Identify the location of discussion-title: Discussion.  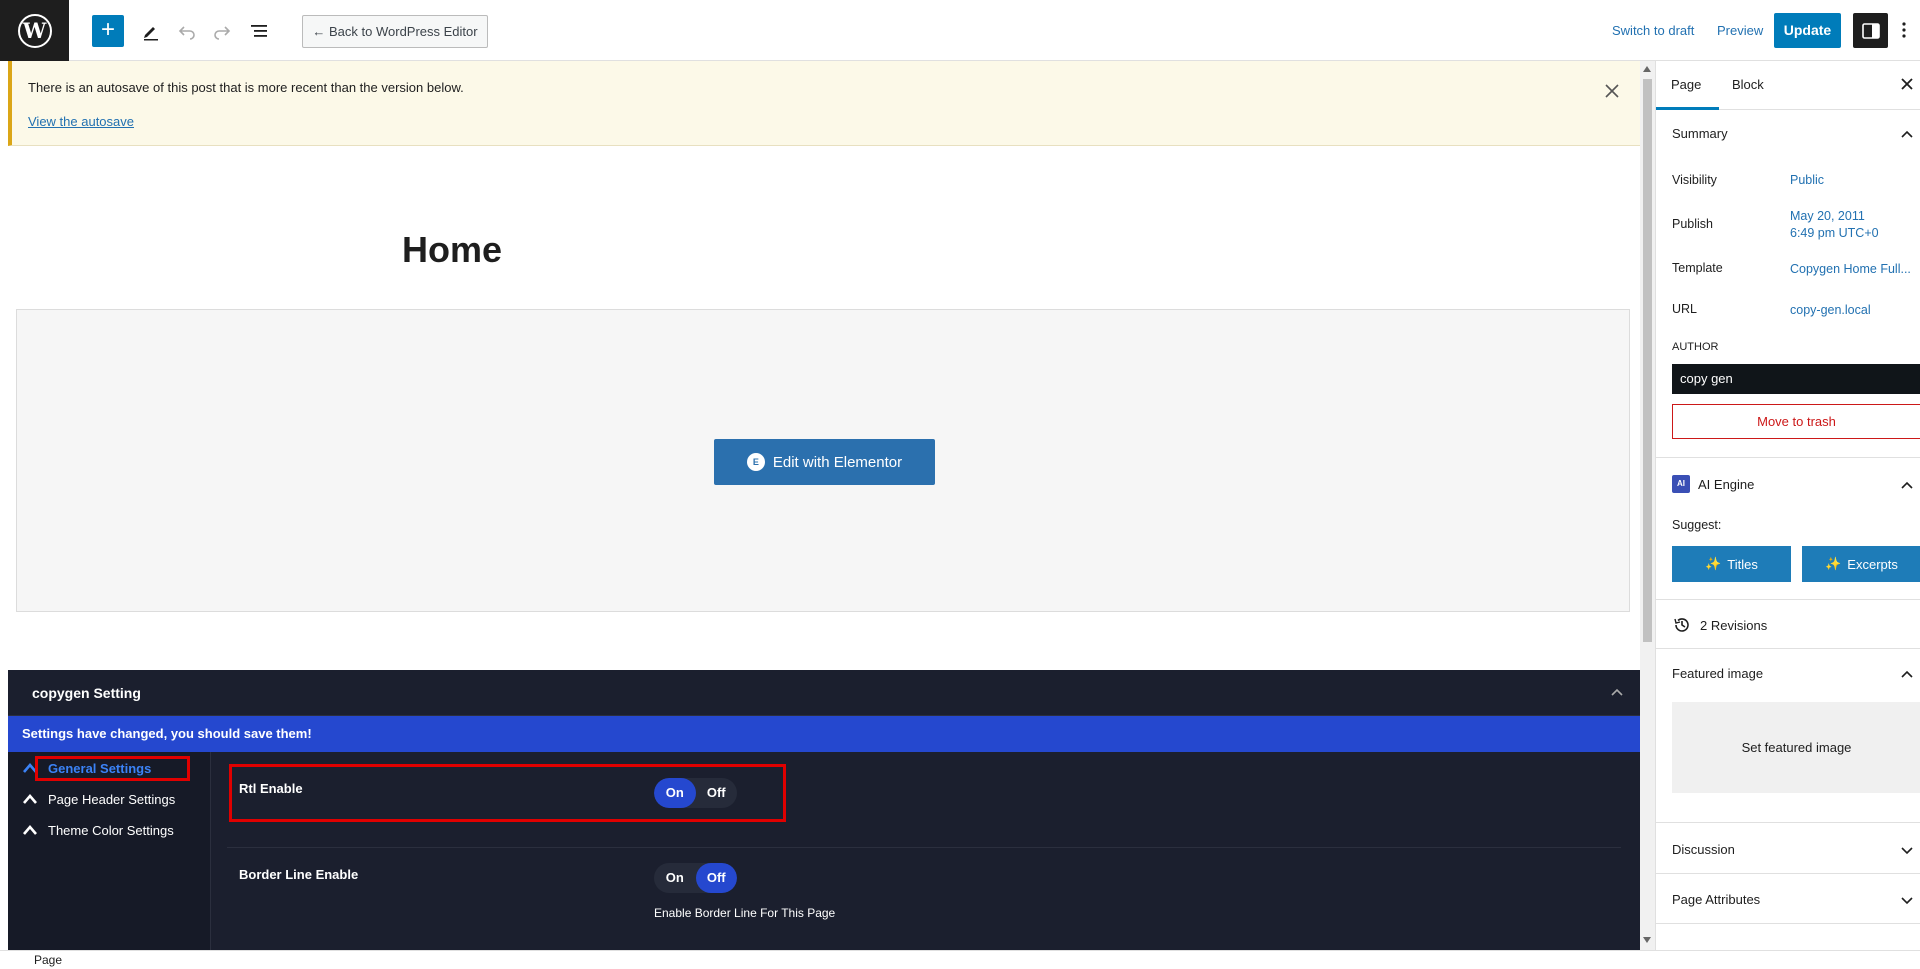
(1703, 849).